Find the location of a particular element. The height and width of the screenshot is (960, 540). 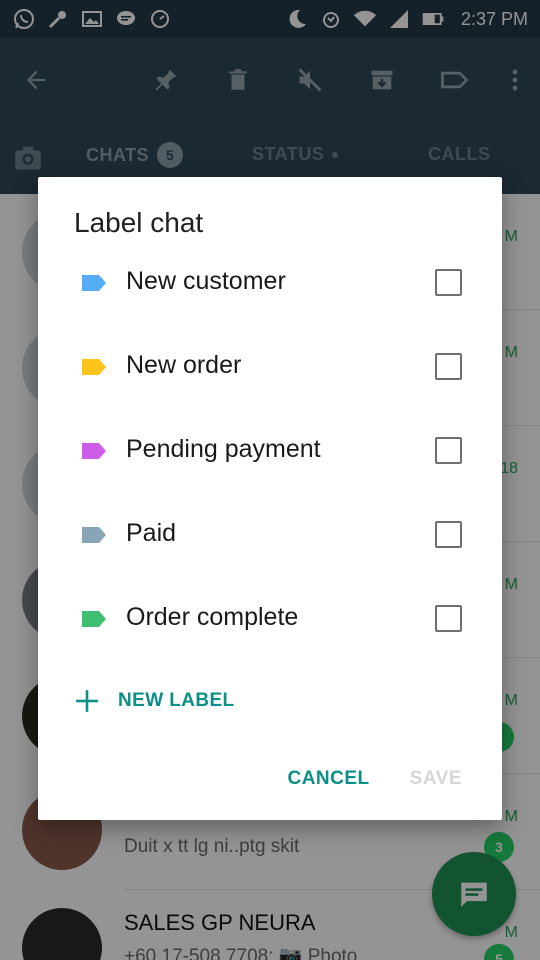

dialog-actions: CANCEL SAVE is located at coordinates (374, 779).